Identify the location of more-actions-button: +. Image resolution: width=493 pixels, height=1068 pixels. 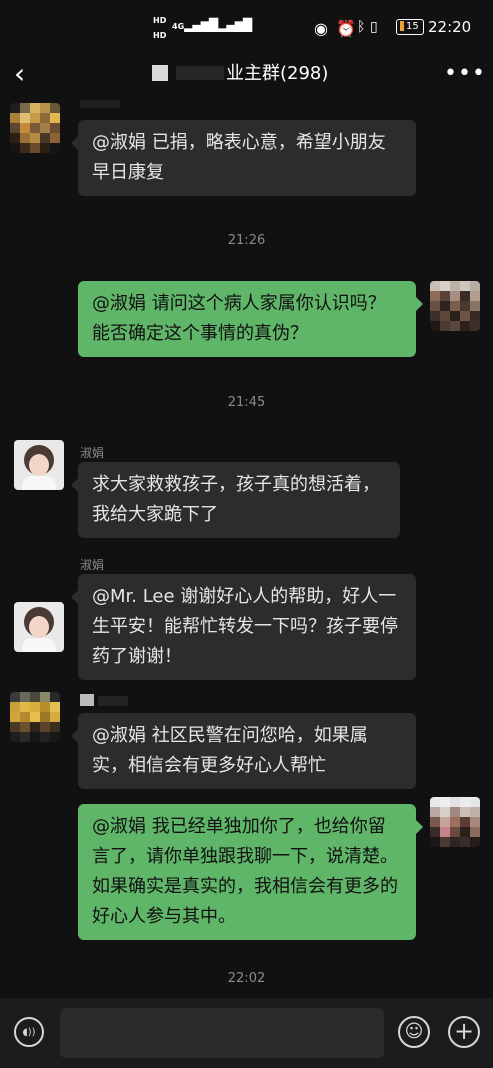
(464, 1032).